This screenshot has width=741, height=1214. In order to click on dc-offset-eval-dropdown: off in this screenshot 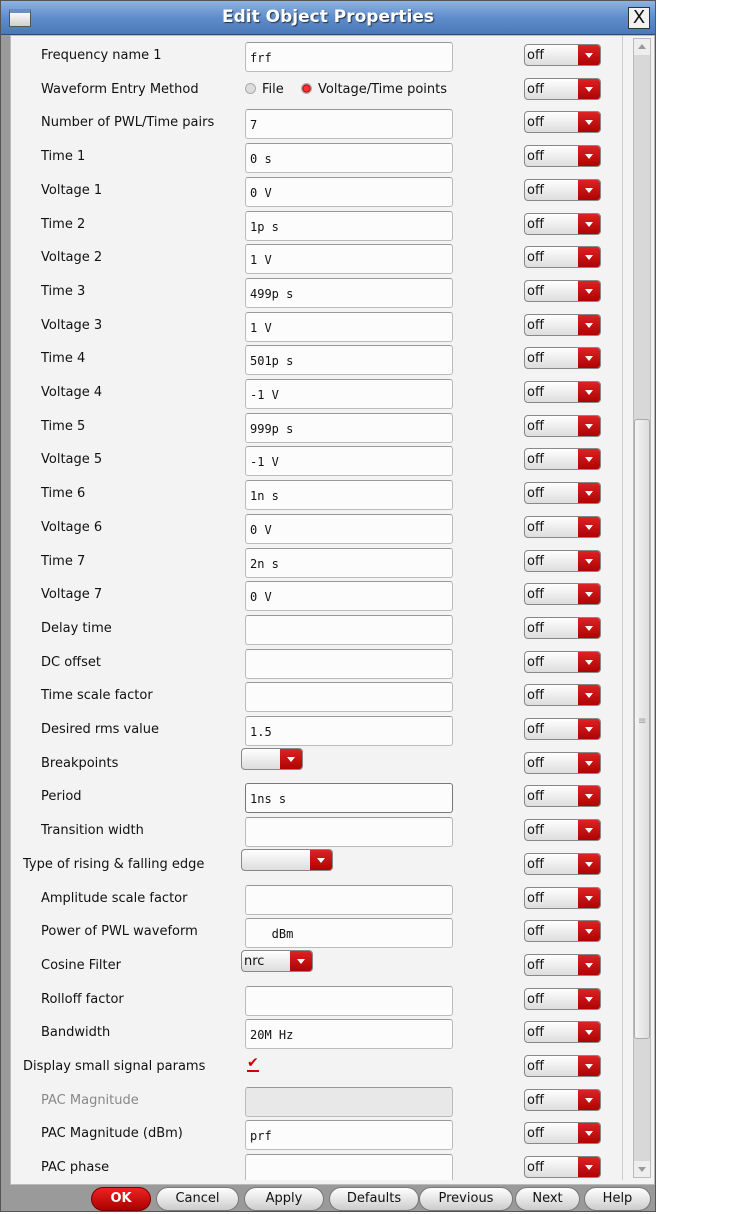, I will do `click(562, 661)`.